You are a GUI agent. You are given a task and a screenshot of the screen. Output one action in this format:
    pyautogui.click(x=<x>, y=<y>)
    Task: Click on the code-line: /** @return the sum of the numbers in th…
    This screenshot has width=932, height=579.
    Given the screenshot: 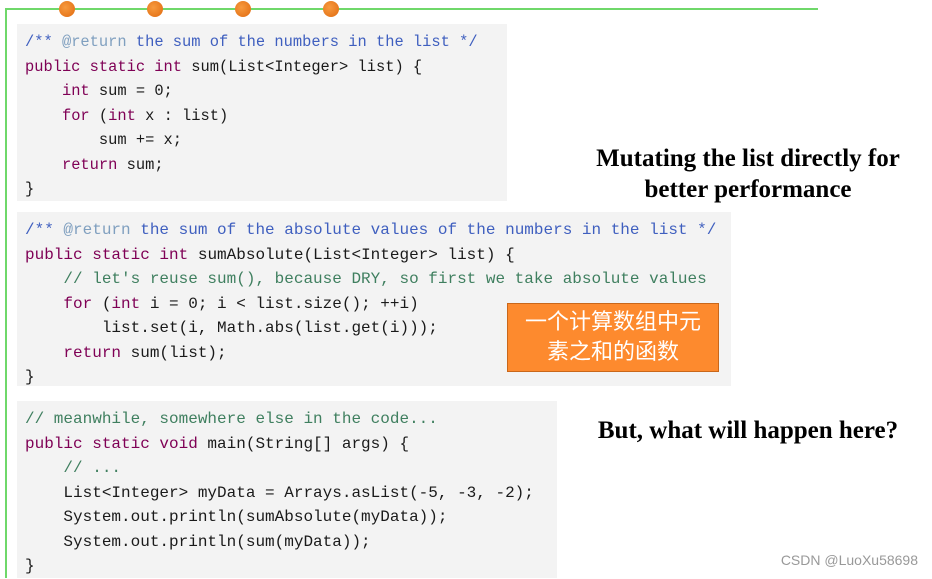 What is the action you would take?
    pyautogui.click(x=266, y=42)
    